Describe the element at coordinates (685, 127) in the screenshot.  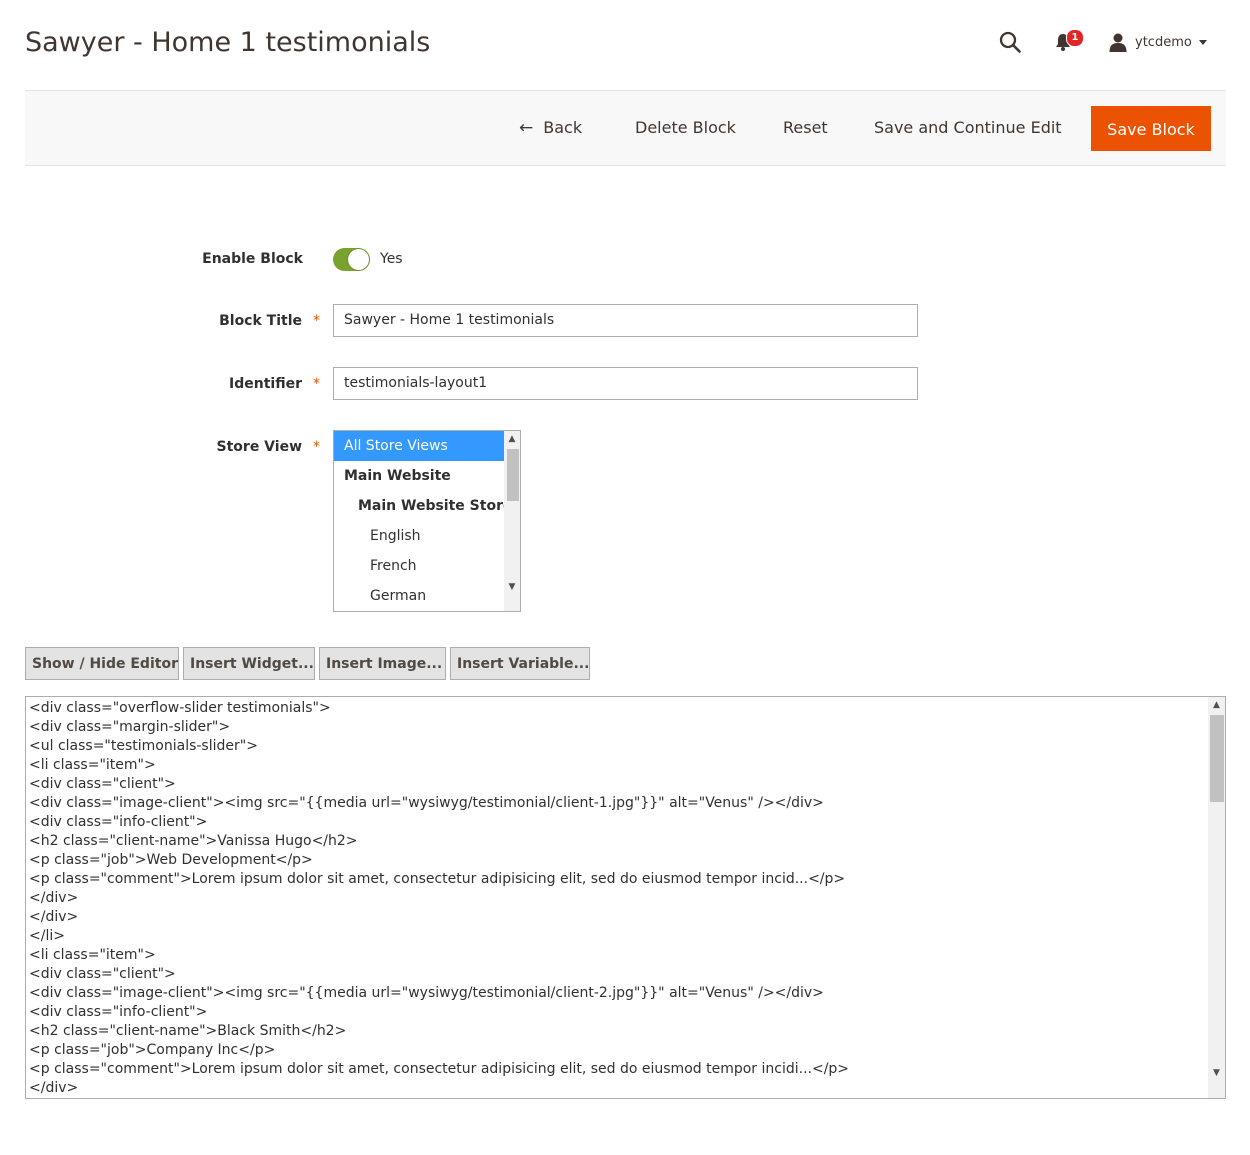
I see `delete-block-button: Delete Block` at that location.